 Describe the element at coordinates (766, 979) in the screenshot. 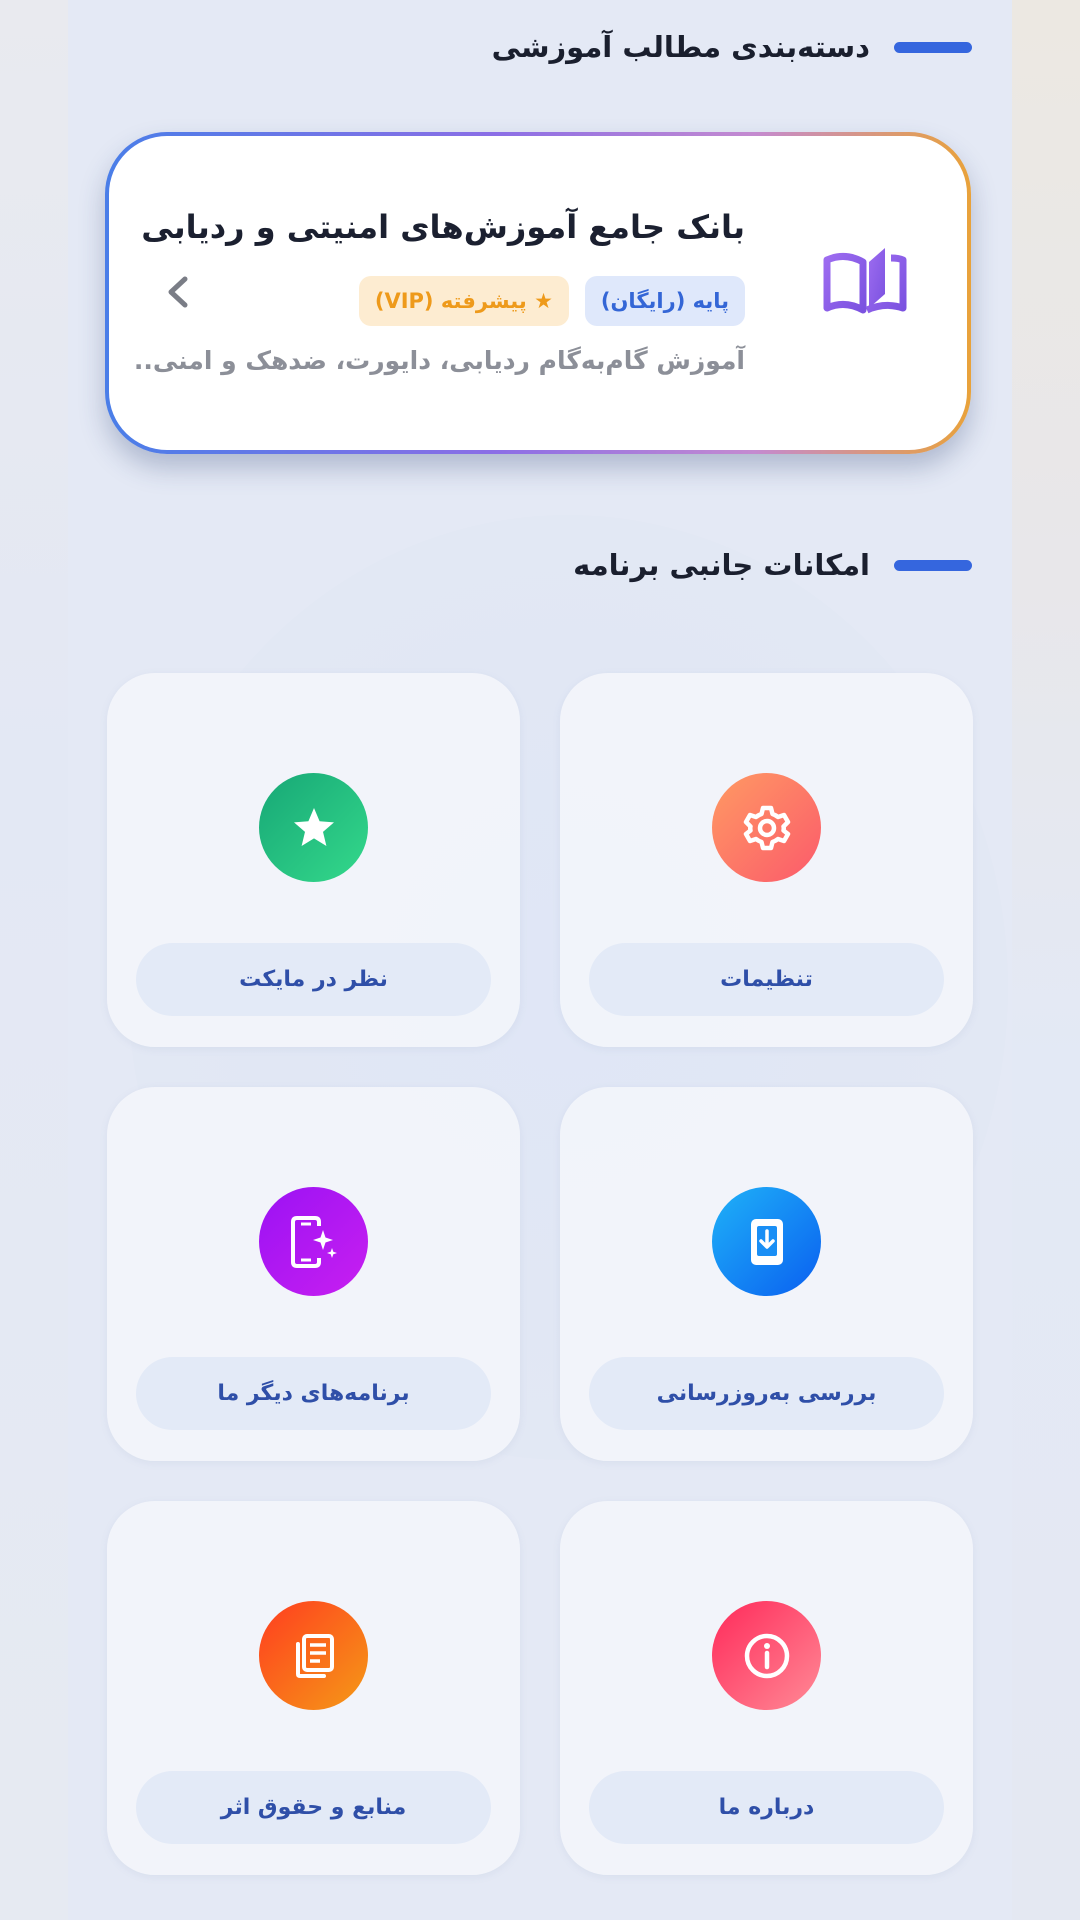

I see `feature-label: تنظیمات` at that location.